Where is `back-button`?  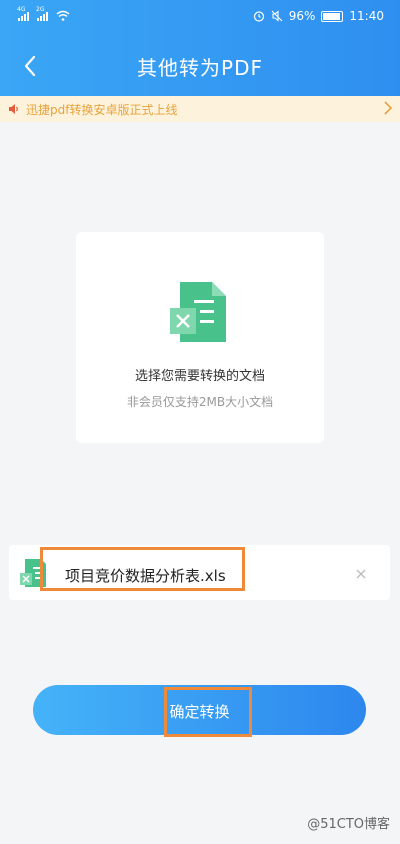
back-button is located at coordinates (30, 66).